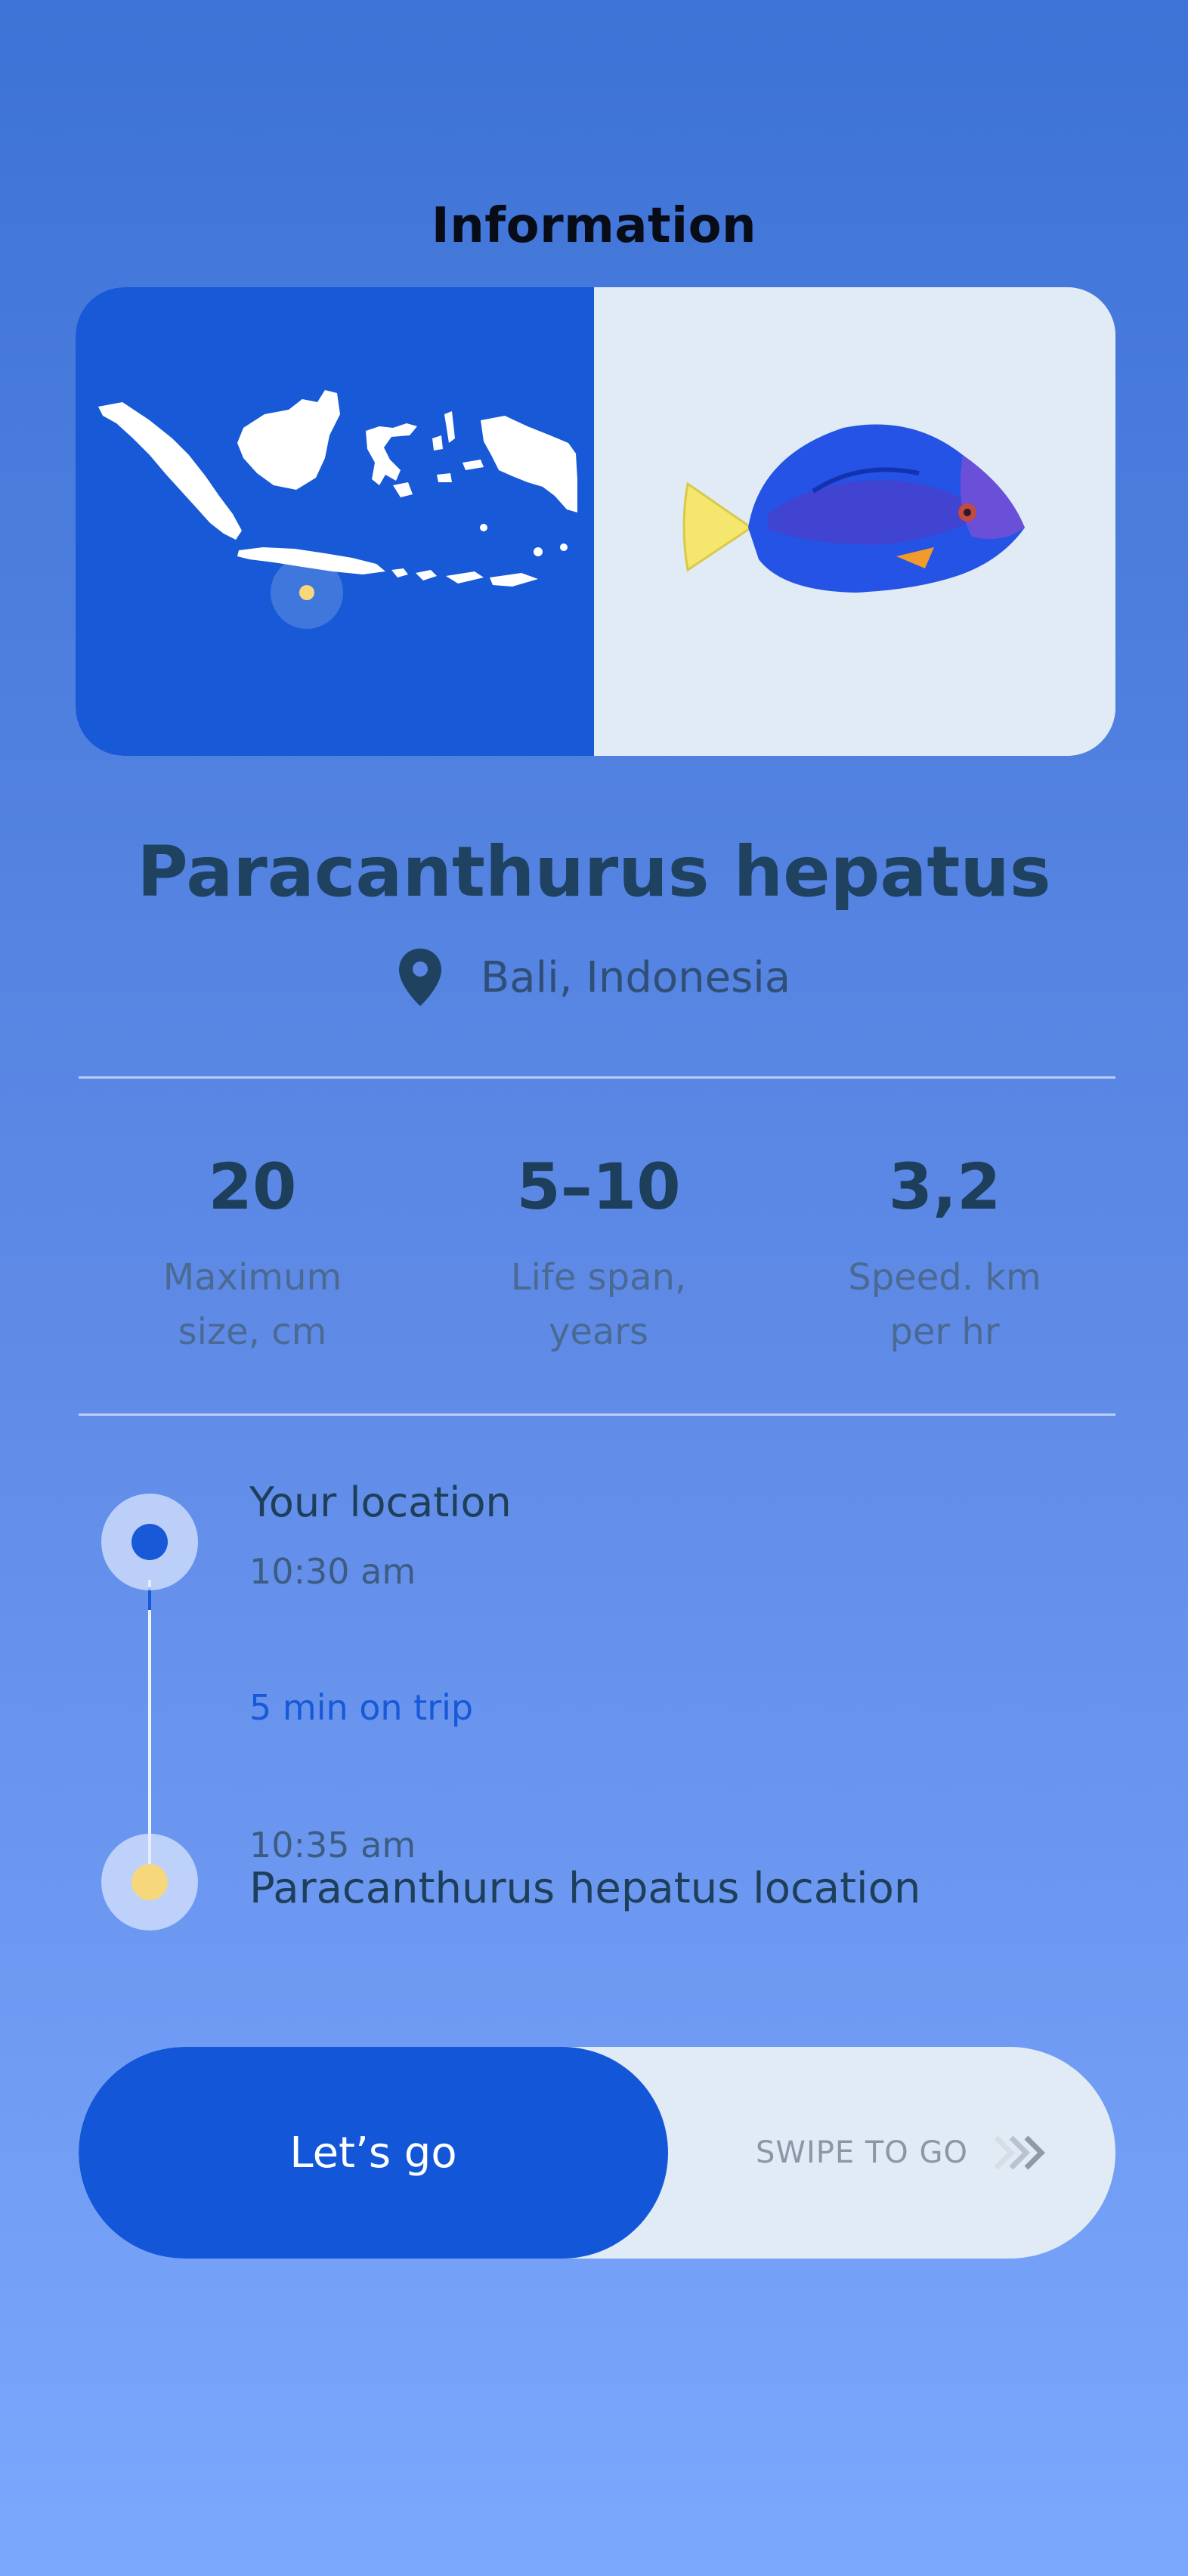 This screenshot has height=2576, width=1188. Describe the element at coordinates (599, 1187) in the screenshot. I see `stat-value: 5–10` at that location.